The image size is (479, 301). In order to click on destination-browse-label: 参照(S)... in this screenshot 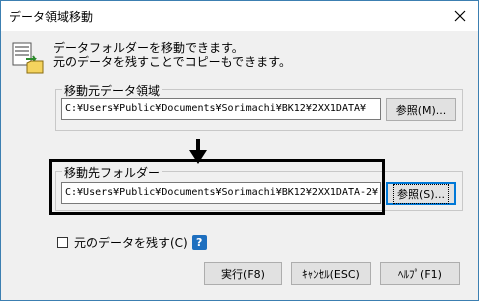, I will do `click(421, 193)`.